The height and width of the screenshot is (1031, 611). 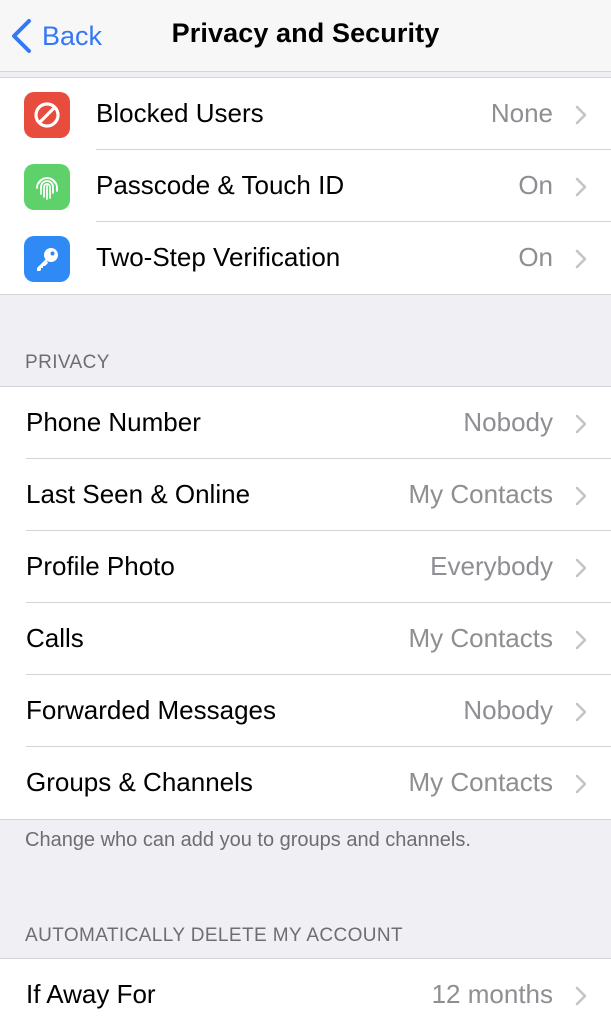 I want to click on privacy-section-header: PRIVACY, so click(x=67, y=362).